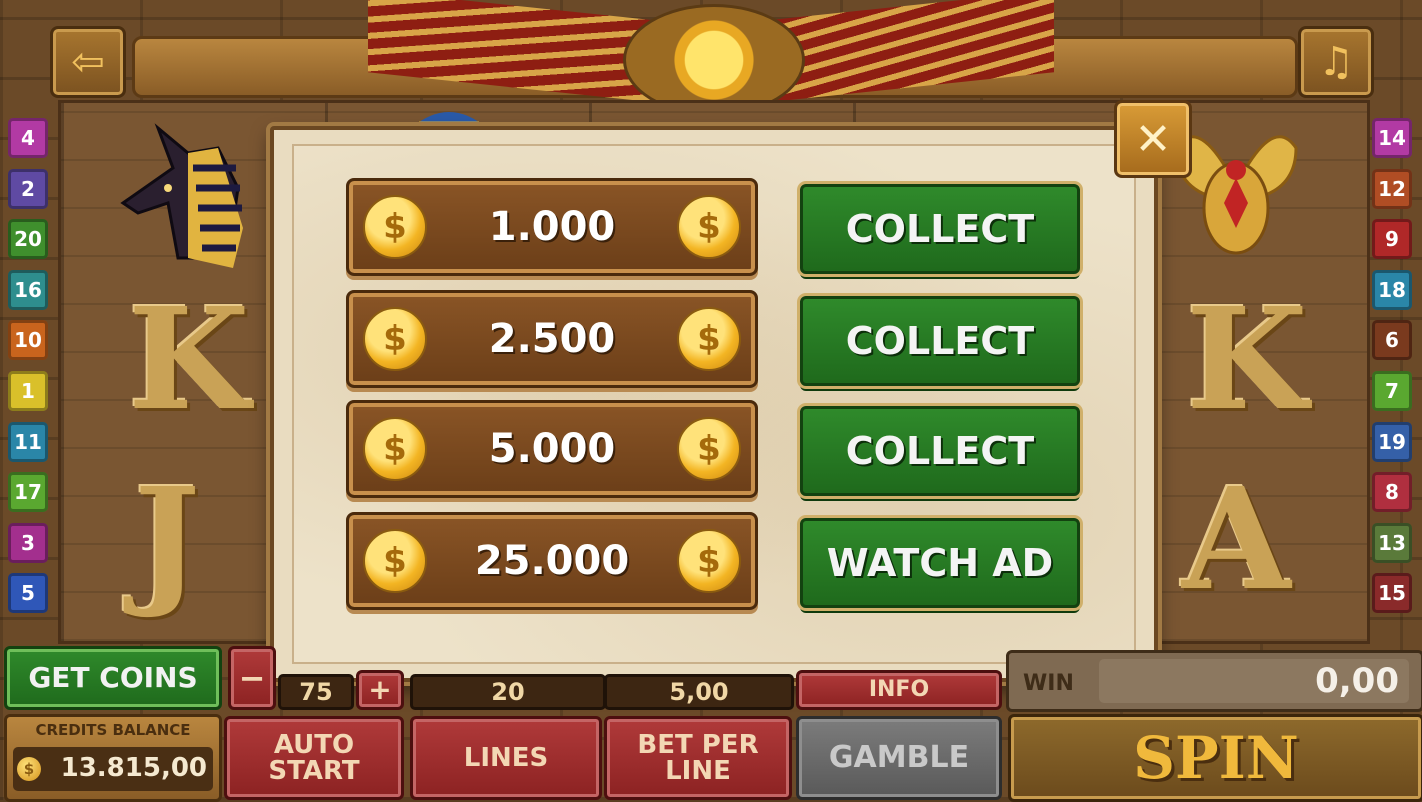  I want to click on win-panel: WIN 0,00, so click(1214, 681).